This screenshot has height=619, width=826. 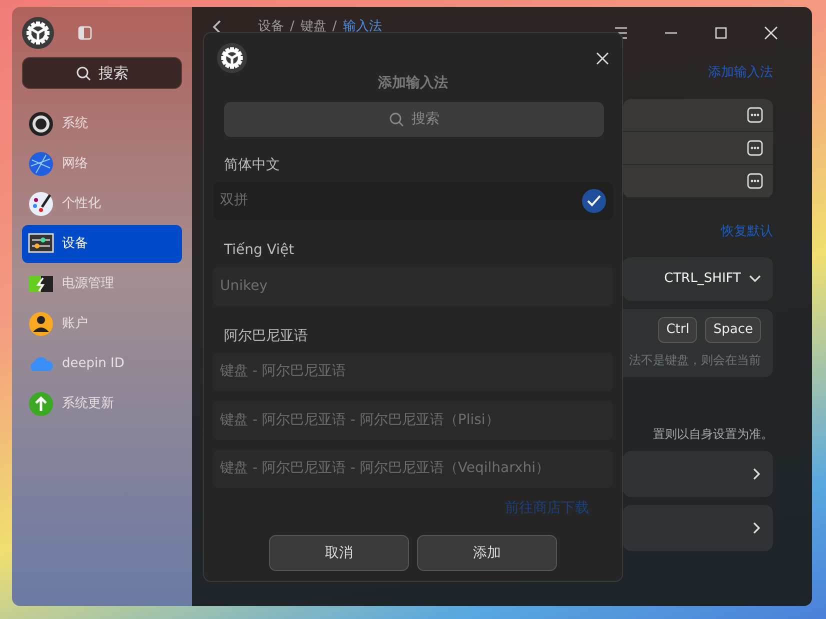 I want to click on sidebar-item: 个性化, so click(x=102, y=204).